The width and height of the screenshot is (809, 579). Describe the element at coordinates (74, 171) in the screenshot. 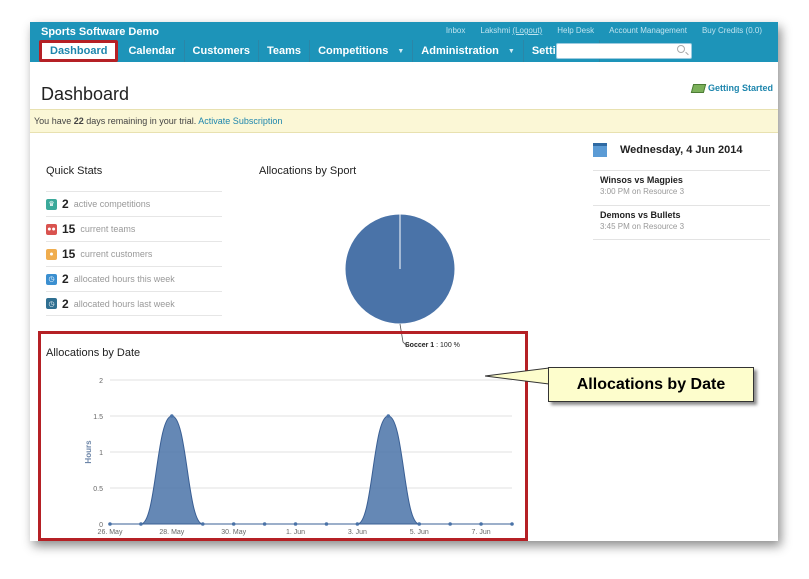

I see `quick-stats-title: Quick Stats` at that location.